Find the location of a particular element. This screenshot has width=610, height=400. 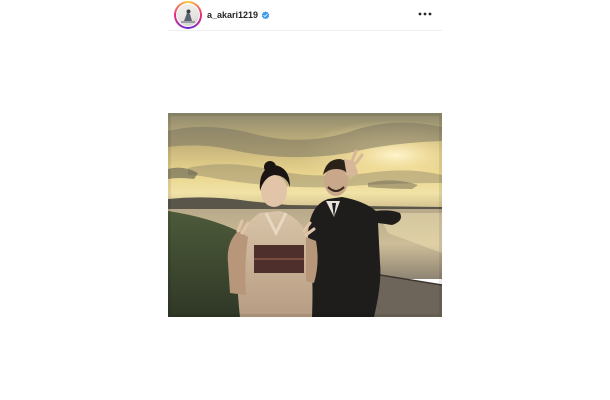

more-options-icon is located at coordinates (425, 14).